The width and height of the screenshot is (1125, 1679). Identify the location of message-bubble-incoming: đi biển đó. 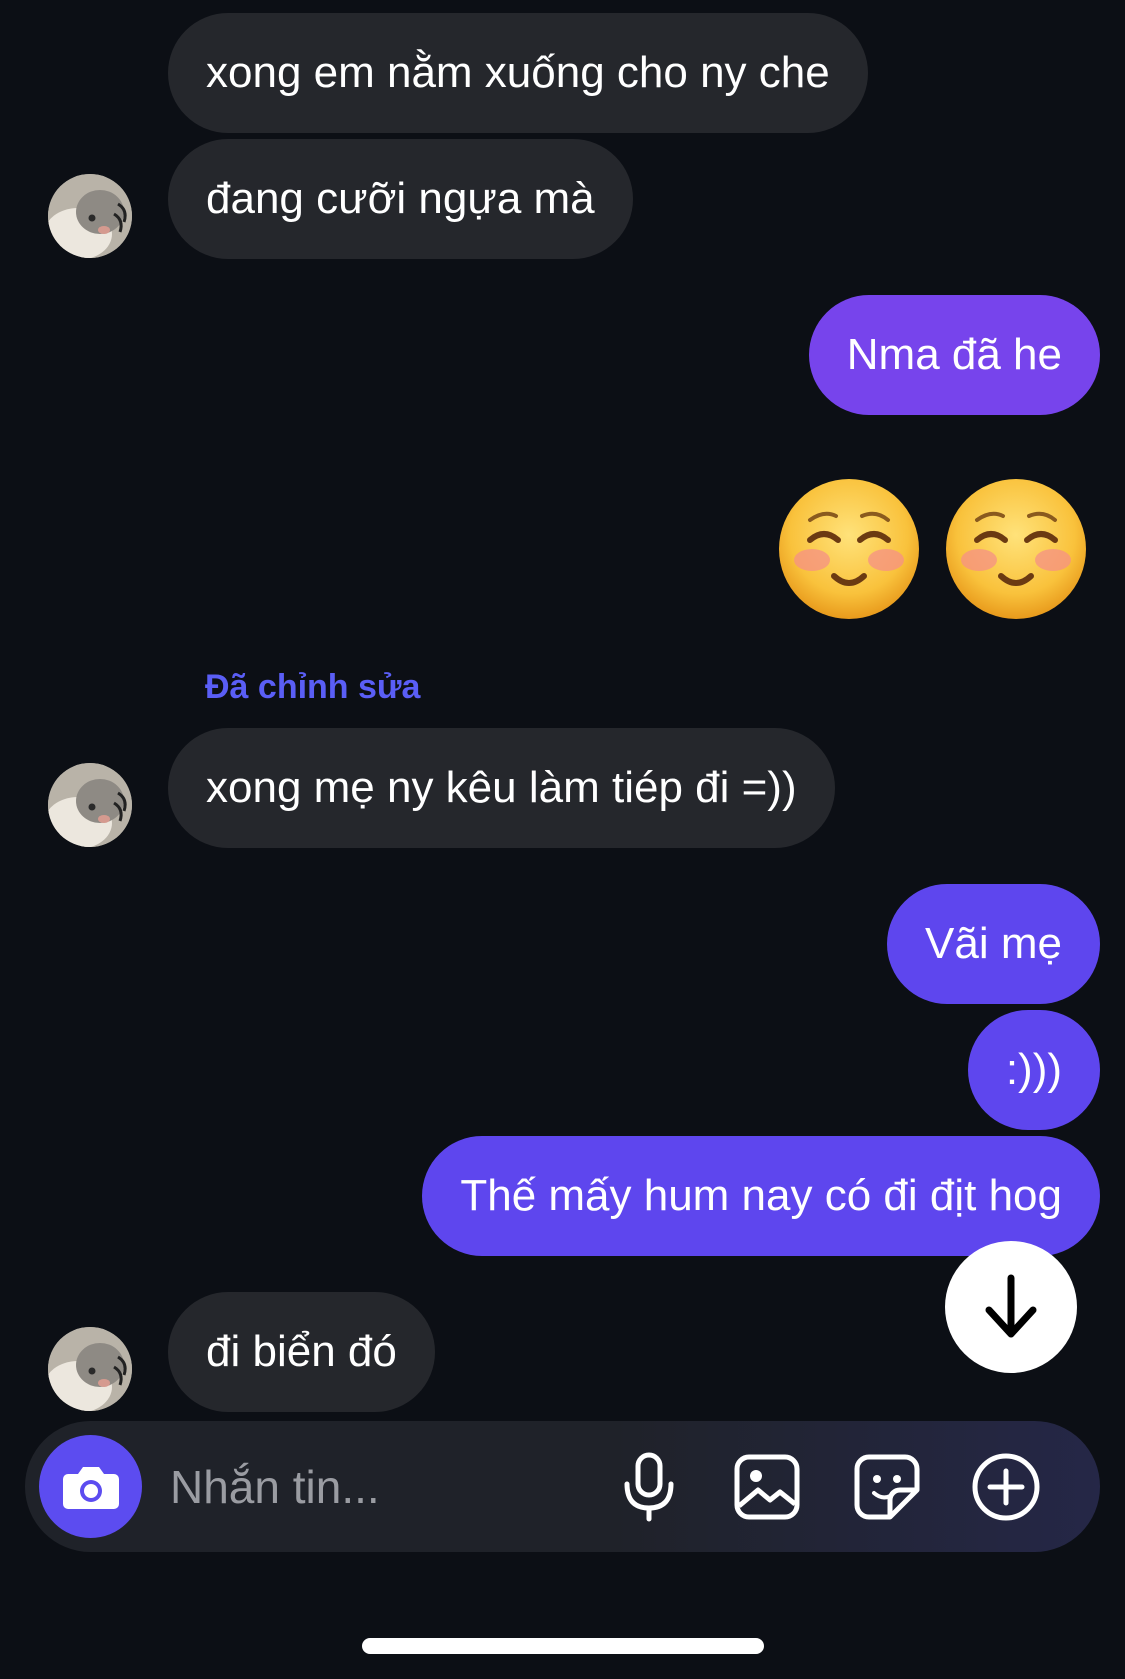
(301, 1352).